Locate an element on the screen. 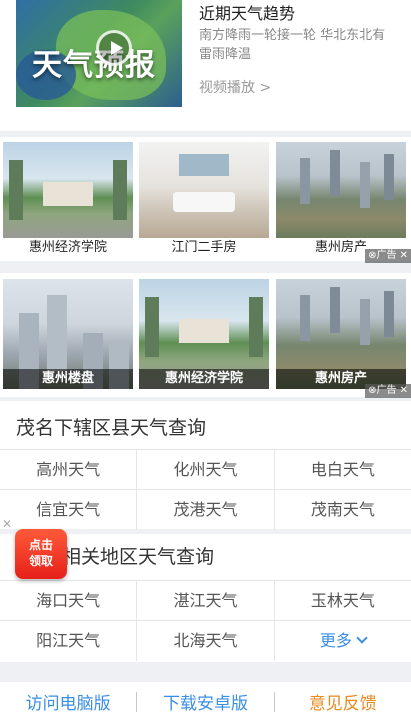 The image size is (411, 721). city-weather-link: 电白天气 is located at coordinates (343, 469).